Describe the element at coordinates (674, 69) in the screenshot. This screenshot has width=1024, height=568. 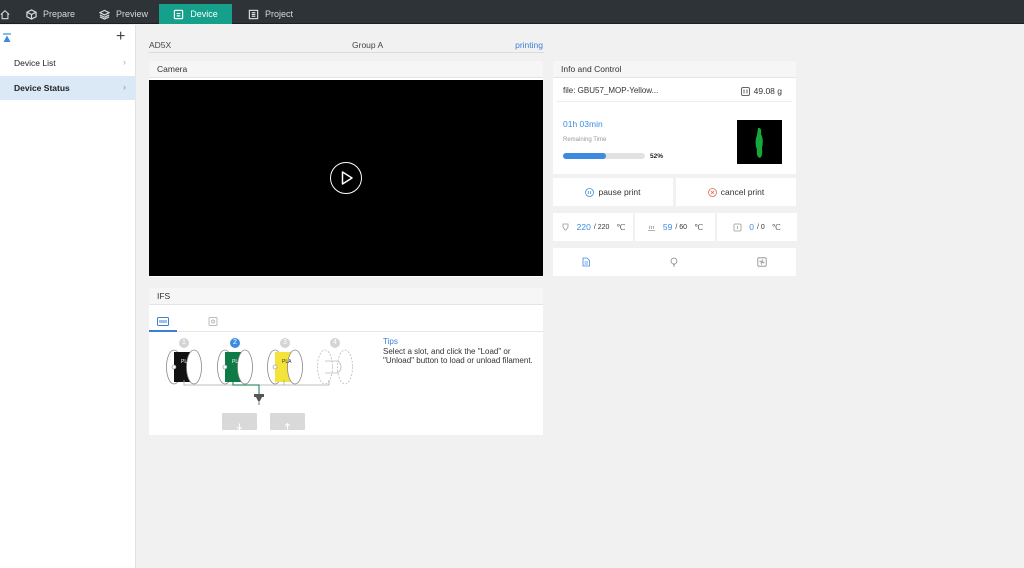
I see `info-title: Info and Control` at that location.